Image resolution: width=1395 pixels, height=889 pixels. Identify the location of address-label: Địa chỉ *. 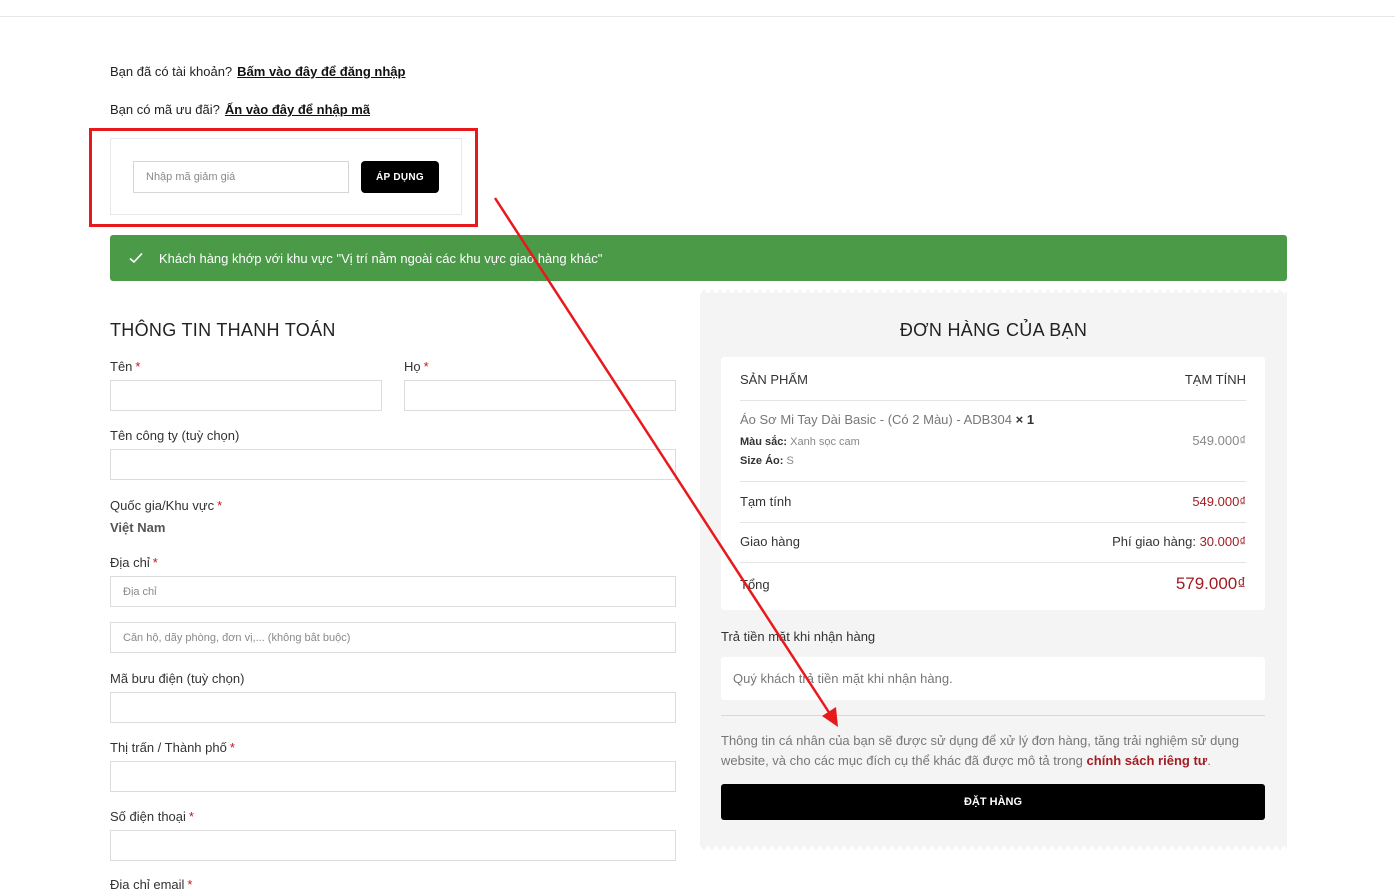
(134, 562).